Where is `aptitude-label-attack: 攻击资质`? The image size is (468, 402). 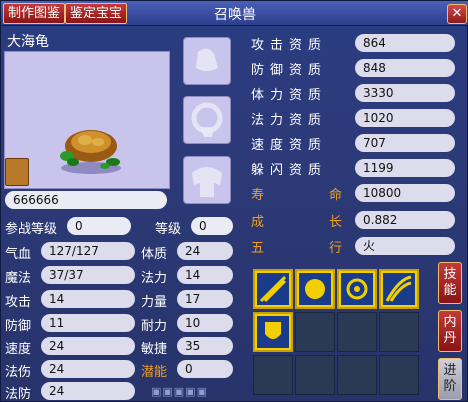
aptitude-label-attack: 攻击资质 is located at coordinates (289, 45).